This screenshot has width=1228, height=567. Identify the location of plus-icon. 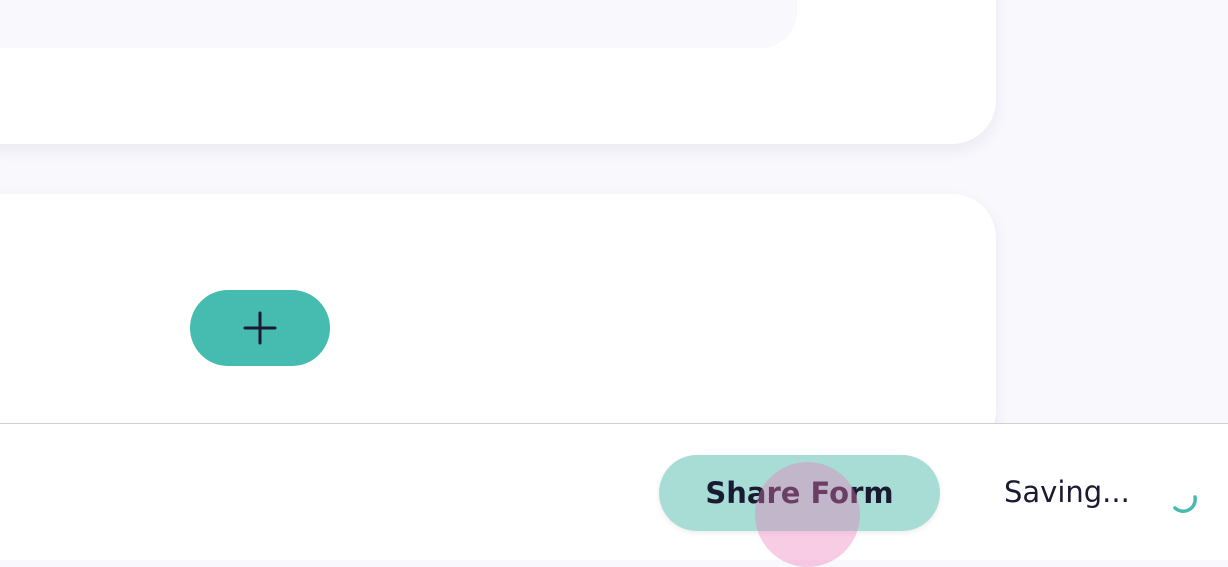
(260, 328).